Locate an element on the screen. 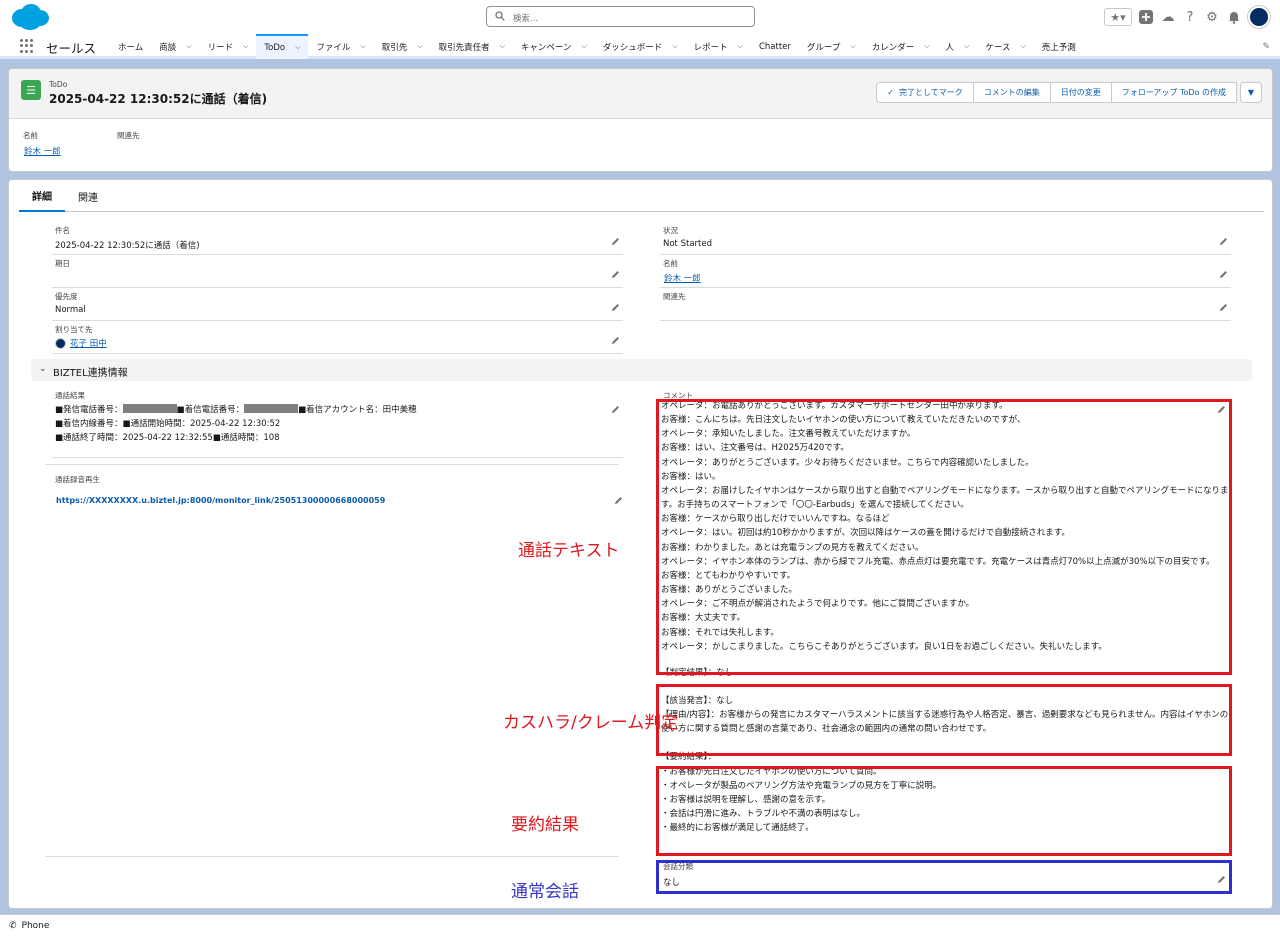 The image size is (1280, 938). classification-highlight-box is located at coordinates (944, 877).